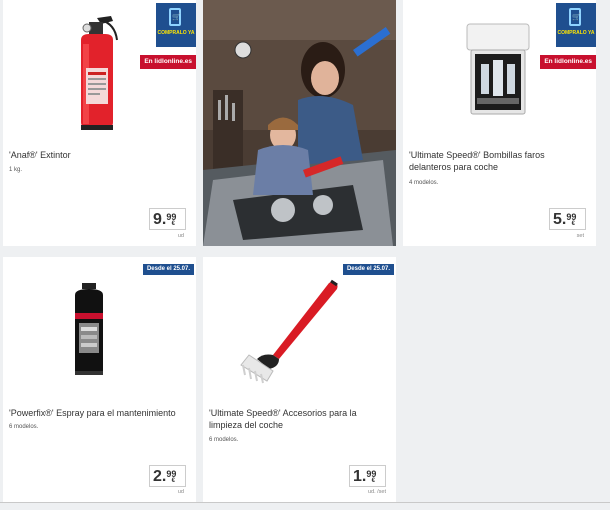 Image resolution: width=610 pixels, height=510 pixels. What do you see at coordinates (16, 170) in the screenshot?
I see `product-subtitle: 1 kg.` at bounding box center [16, 170].